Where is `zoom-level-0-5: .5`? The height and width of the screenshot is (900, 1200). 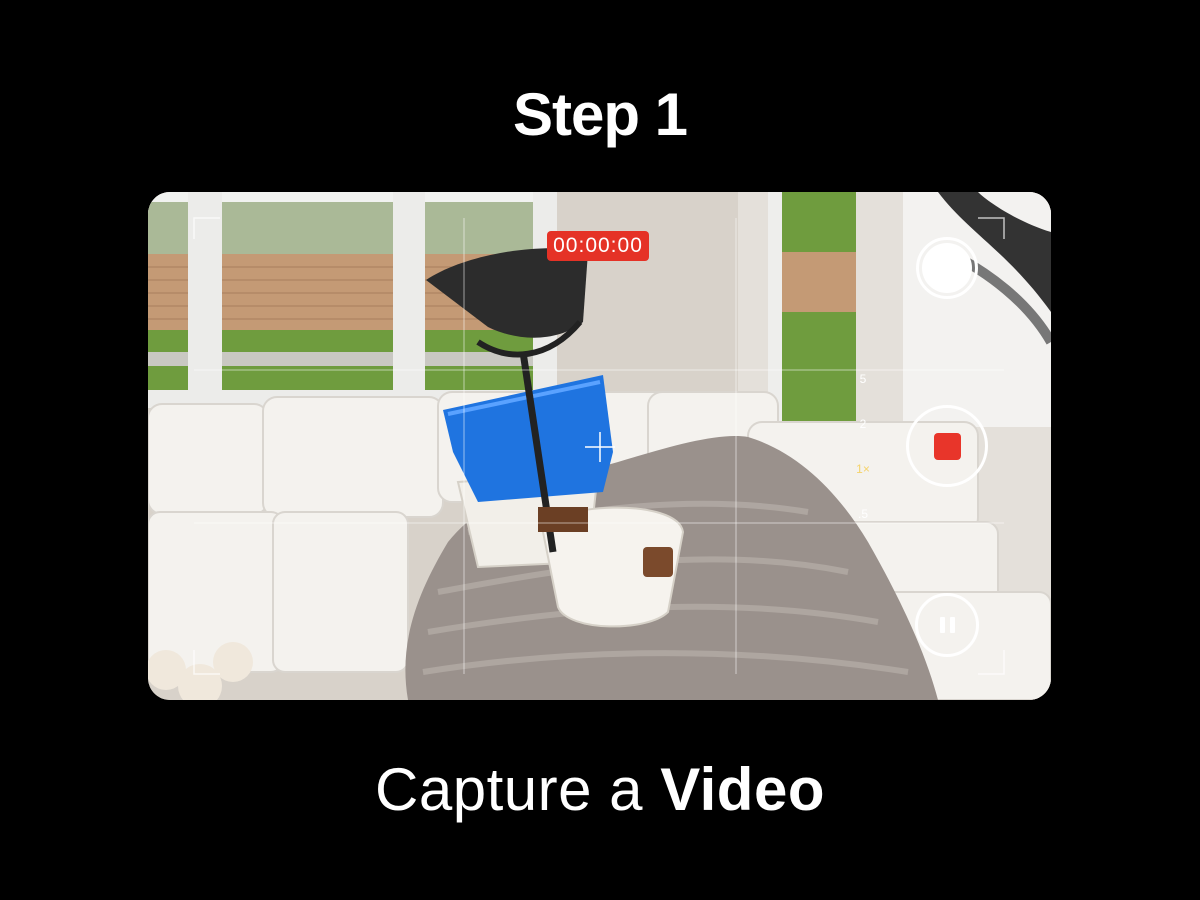 zoom-level-0-5: .5 is located at coordinates (863, 514).